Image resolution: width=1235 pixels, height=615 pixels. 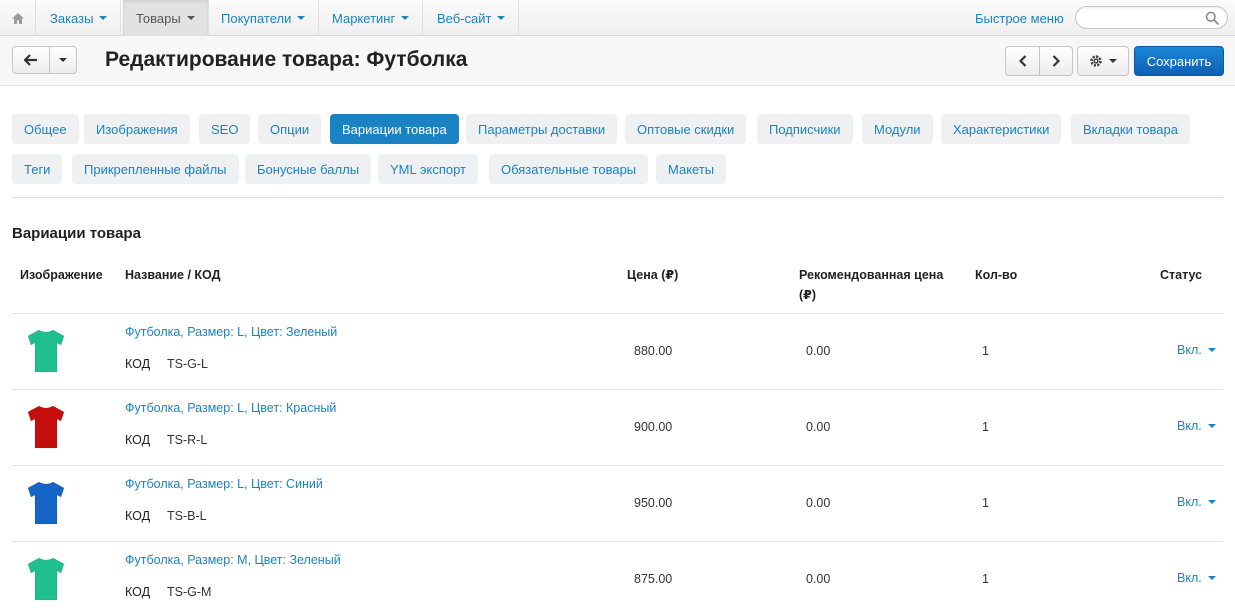 I want to click on tab-wholesale: Оптовые скидки, so click(x=686, y=129).